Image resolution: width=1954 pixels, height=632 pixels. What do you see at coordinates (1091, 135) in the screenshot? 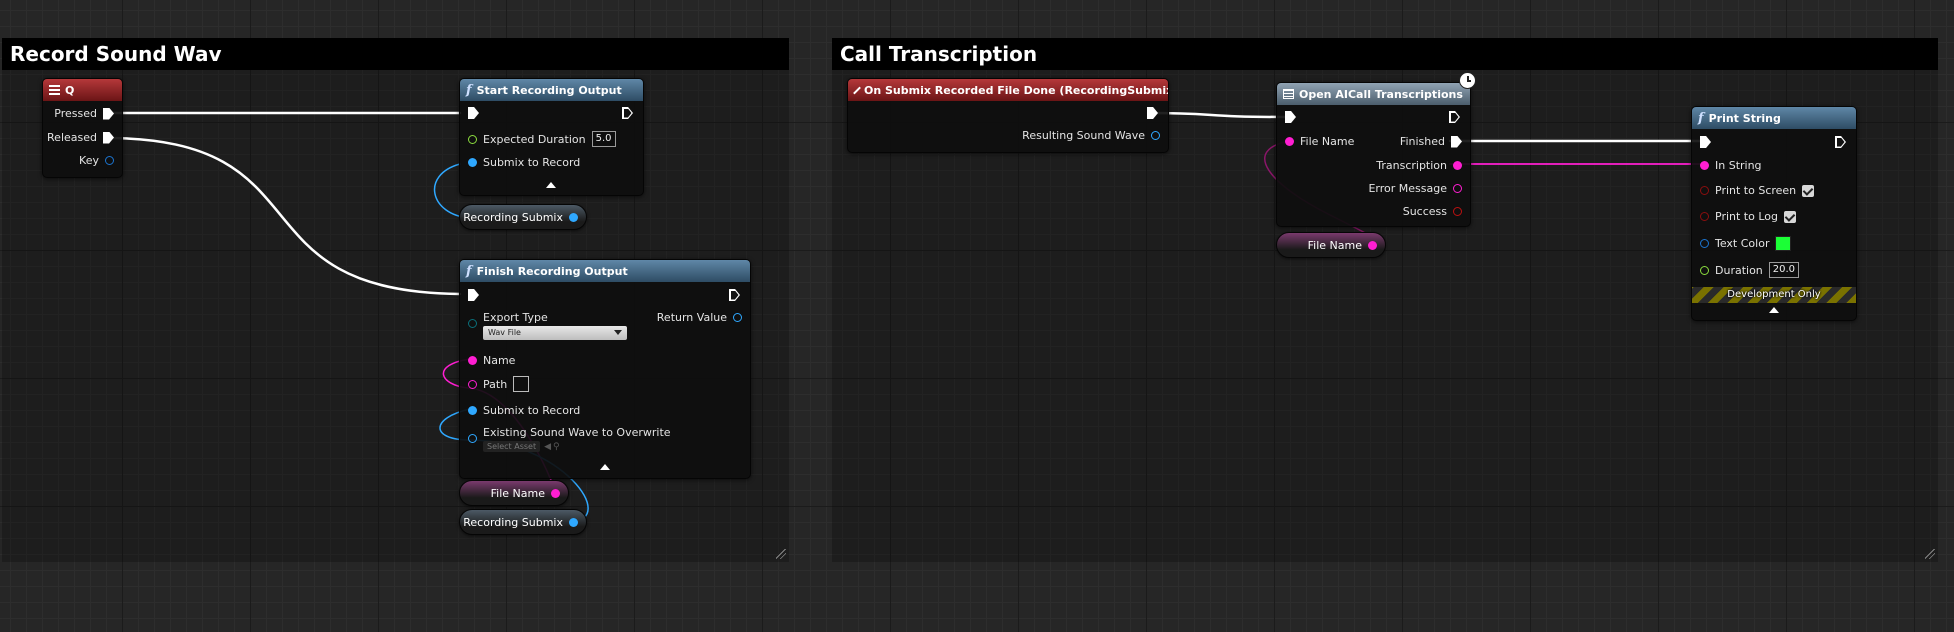
I see `pin-row-resulting-sound-wave: Resulting Sound Wave` at bounding box center [1091, 135].